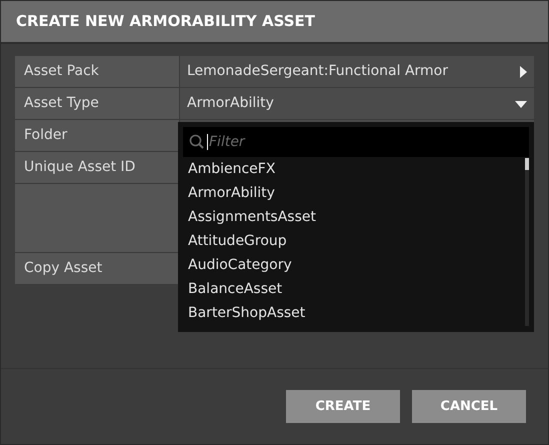  Describe the element at coordinates (356, 289) in the screenshot. I see `dropdown-item: BalanceAsset` at that location.